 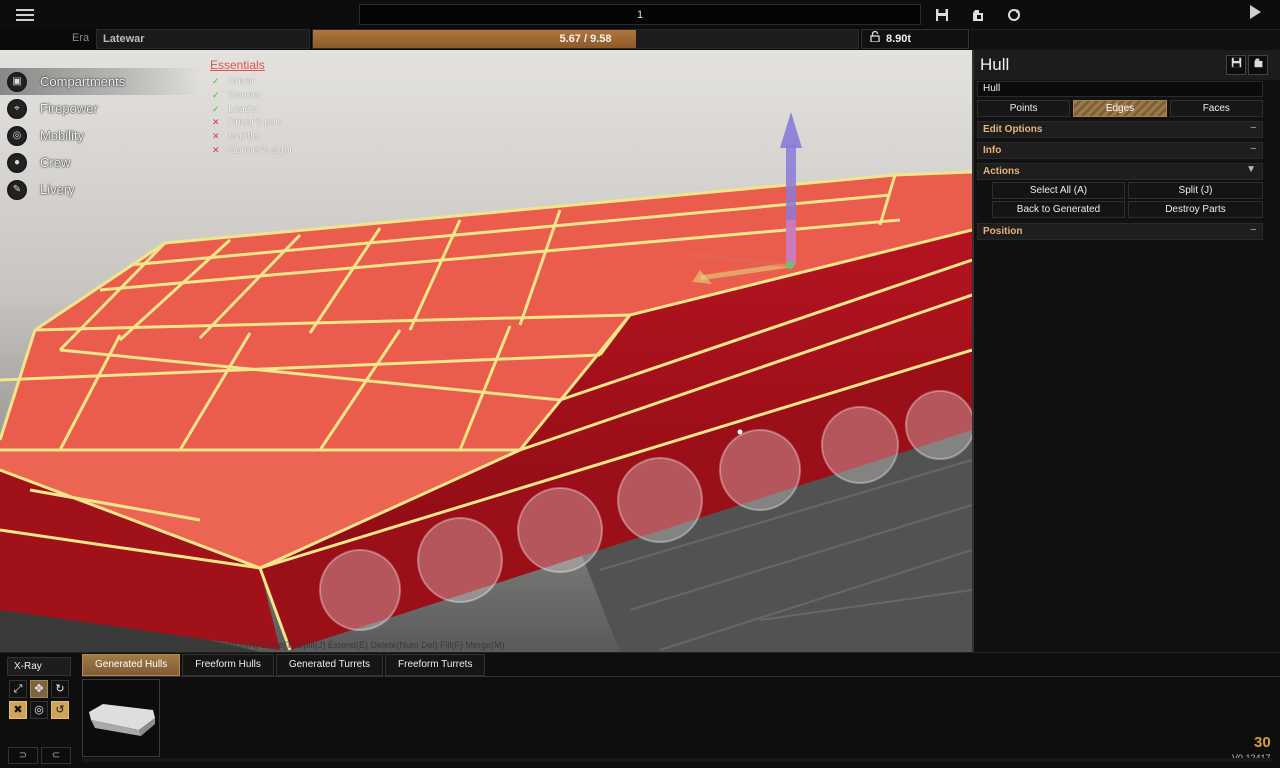 What do you see at coordinates (1251, 169) in the screenshot?
I see `expand-icon: ▼` at bounding box center [1251, 169].